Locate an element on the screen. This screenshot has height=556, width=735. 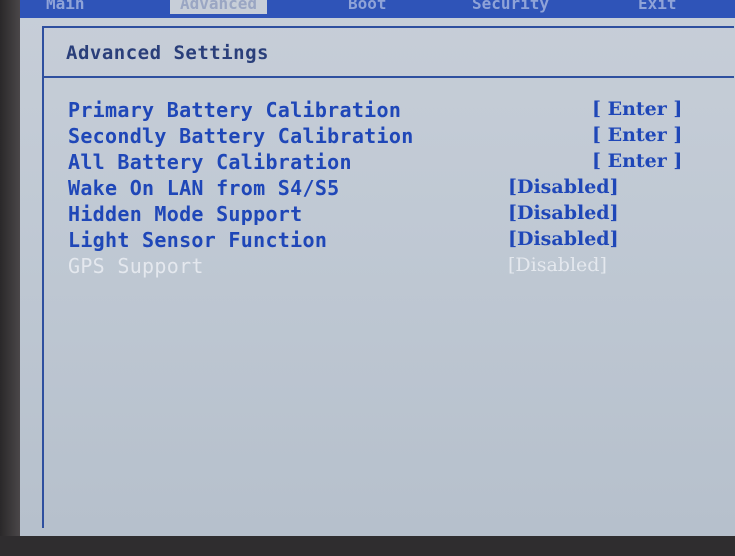
setting-hidden-mode-support: Hidden Mode Support [Disabled] is located at coordinates (389, 215).